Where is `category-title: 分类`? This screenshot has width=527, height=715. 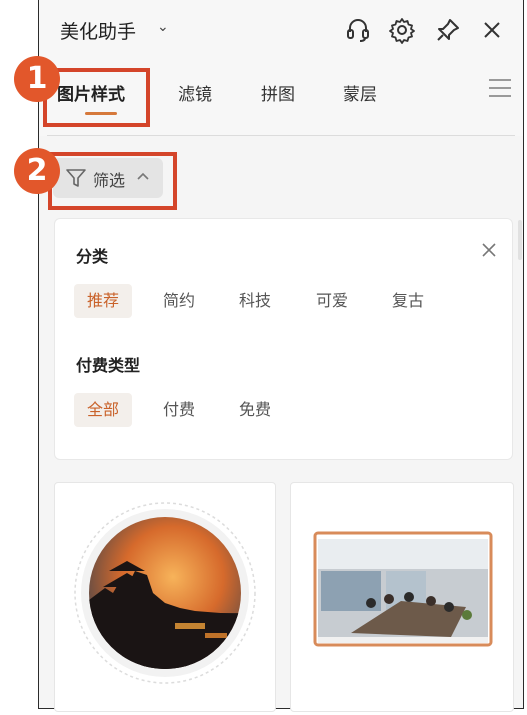 category-title: 分类 is located at coordinates (92, 256).